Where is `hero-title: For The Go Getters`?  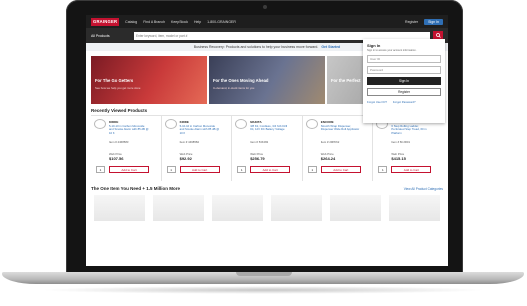
hero-title: For The Go Getters is located at coordinates (114, 80).